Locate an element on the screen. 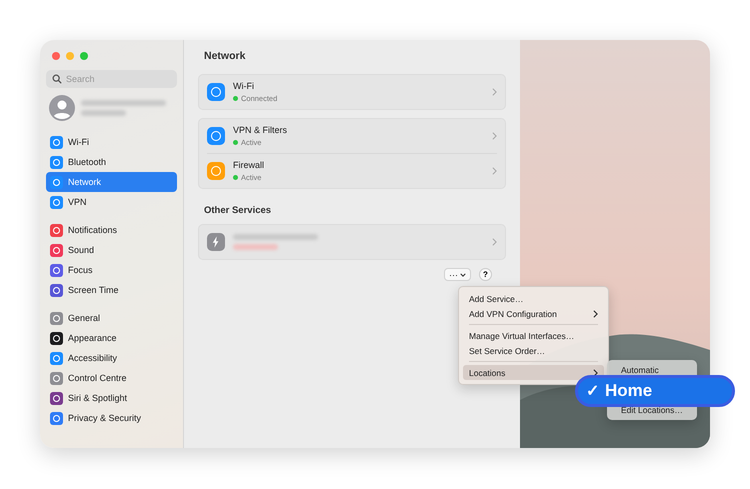 This screenshot has height=489, width=750. sidebar-item: Notifications is located at coordinates (111, 230).